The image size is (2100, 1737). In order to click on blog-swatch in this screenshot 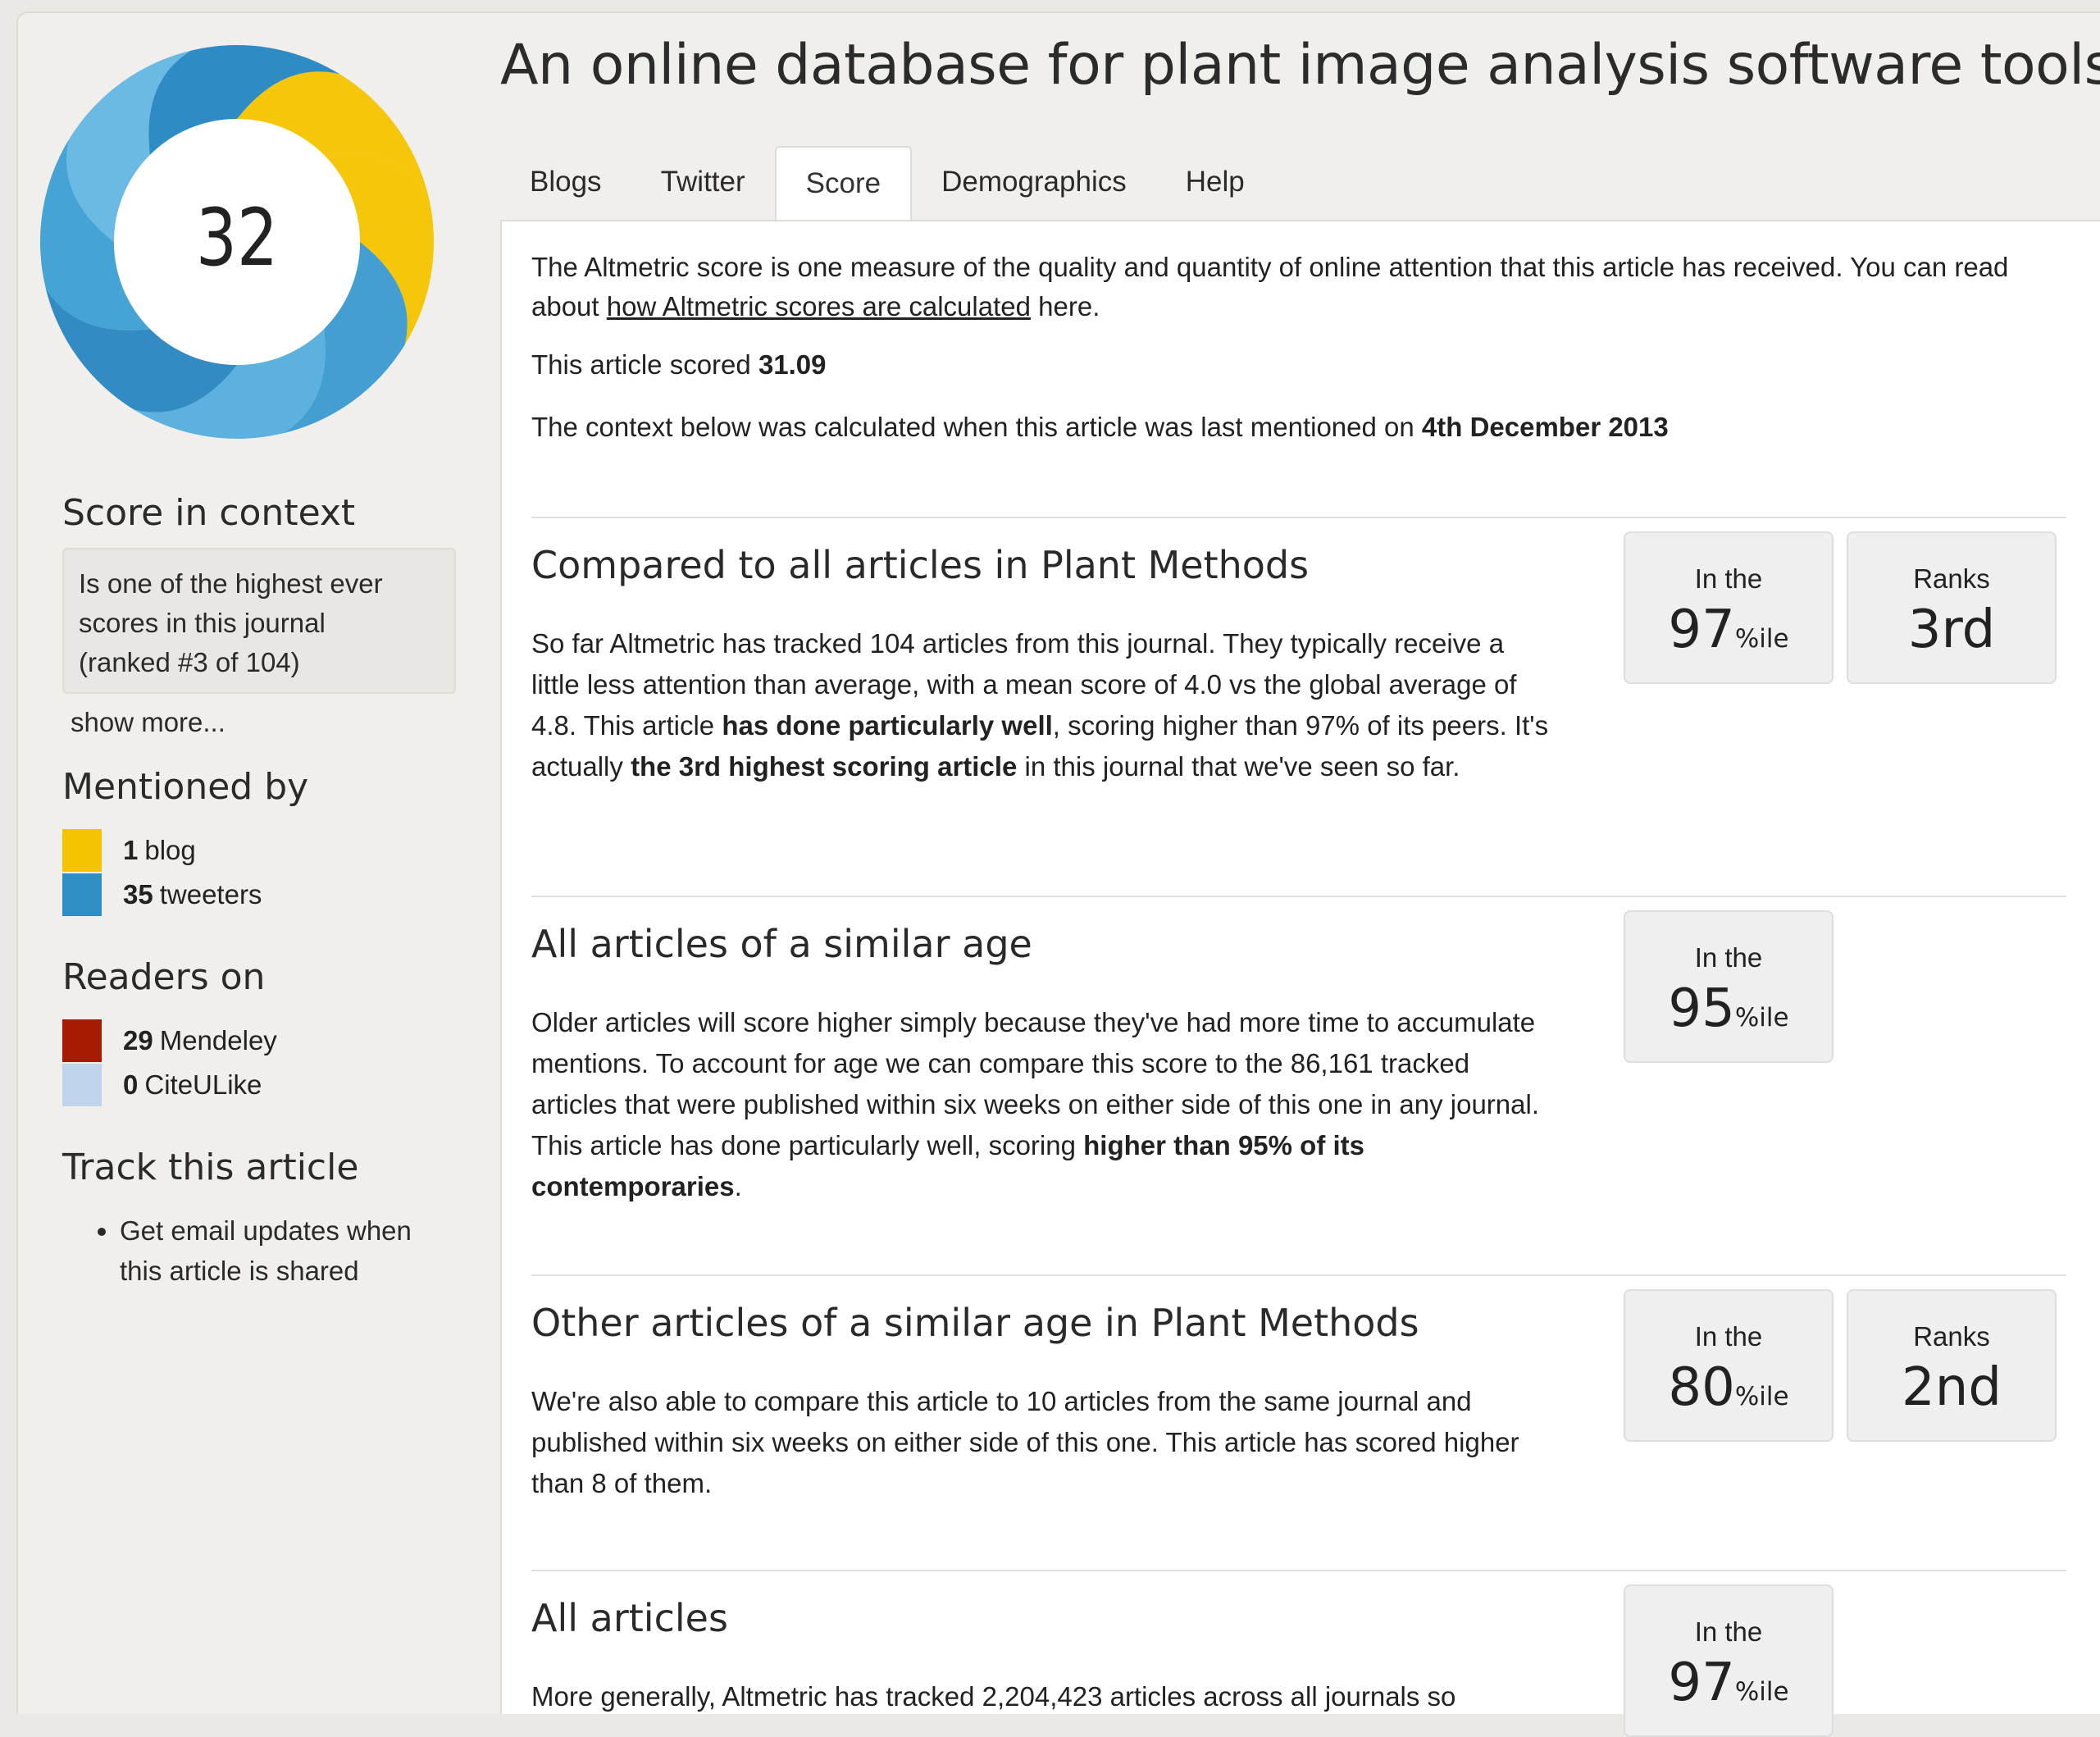, I will do `click(82, 850)`.